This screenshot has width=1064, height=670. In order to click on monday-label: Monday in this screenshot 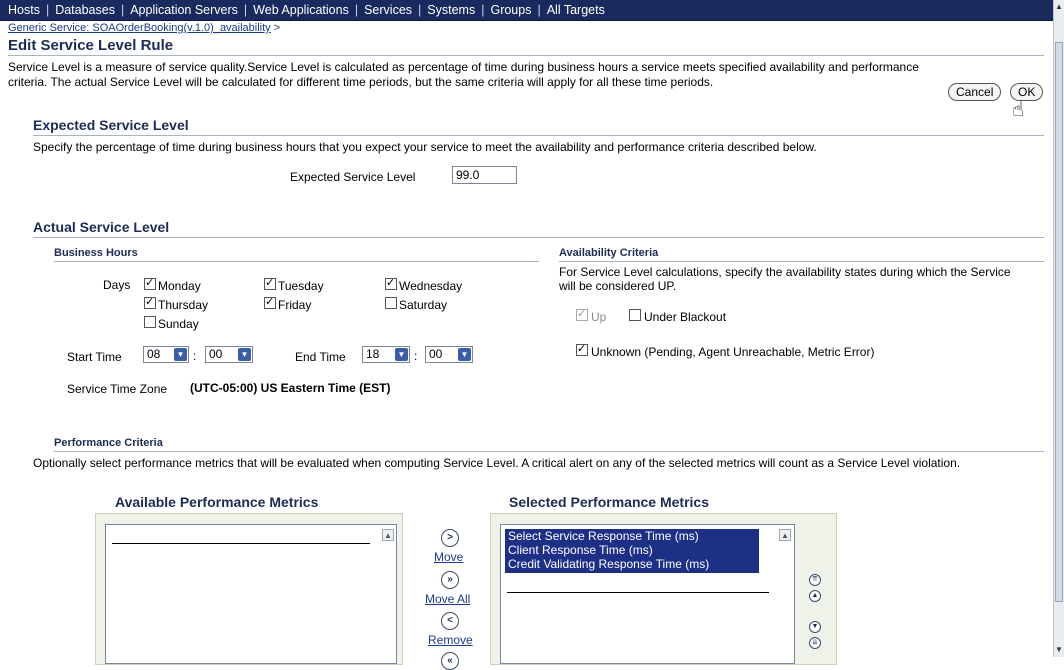, I will do `click(179, 286)`.